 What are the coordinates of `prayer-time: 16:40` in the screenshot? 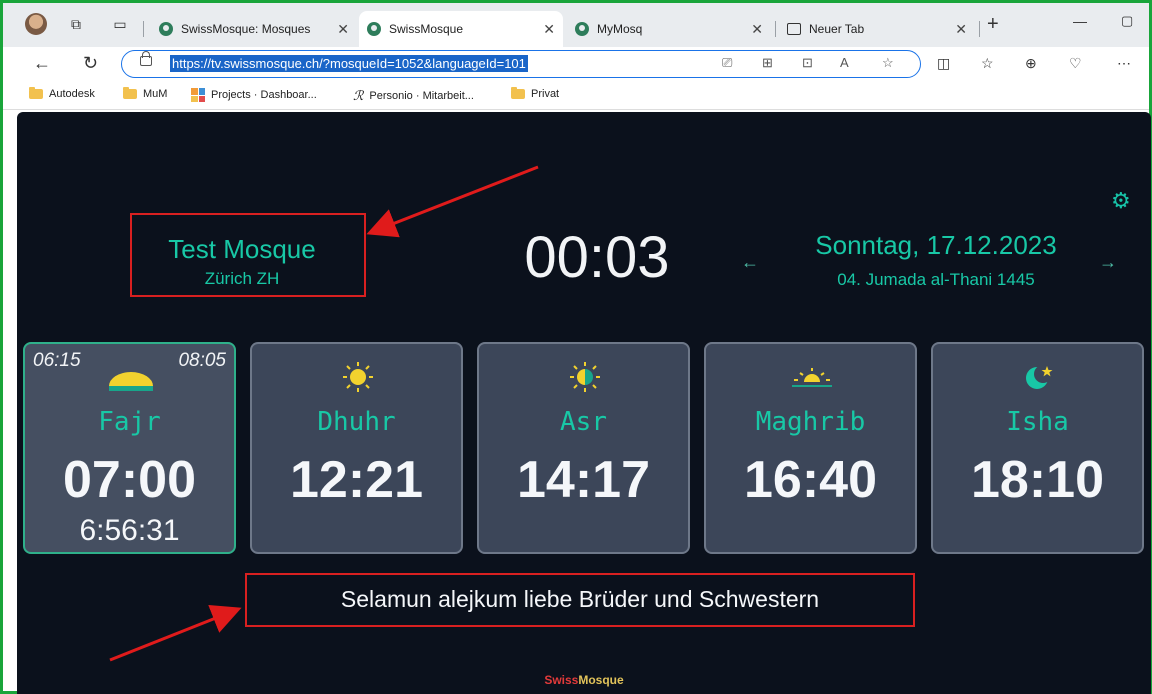 It's located at (810, 480).